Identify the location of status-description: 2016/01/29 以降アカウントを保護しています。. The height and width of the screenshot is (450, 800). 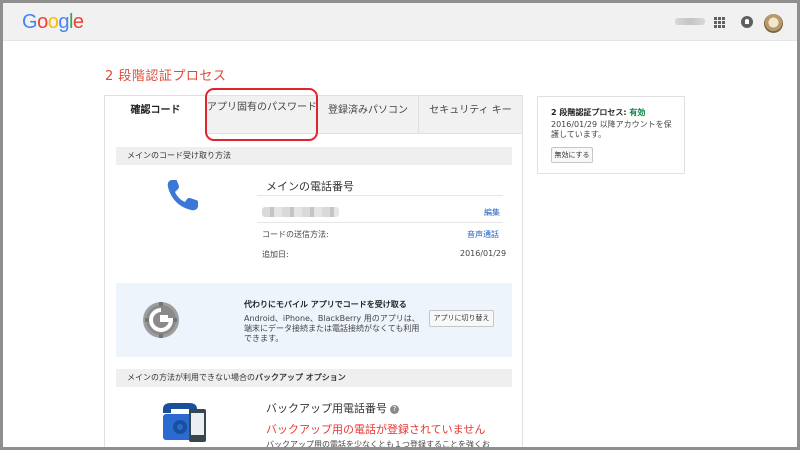
(611, 129).